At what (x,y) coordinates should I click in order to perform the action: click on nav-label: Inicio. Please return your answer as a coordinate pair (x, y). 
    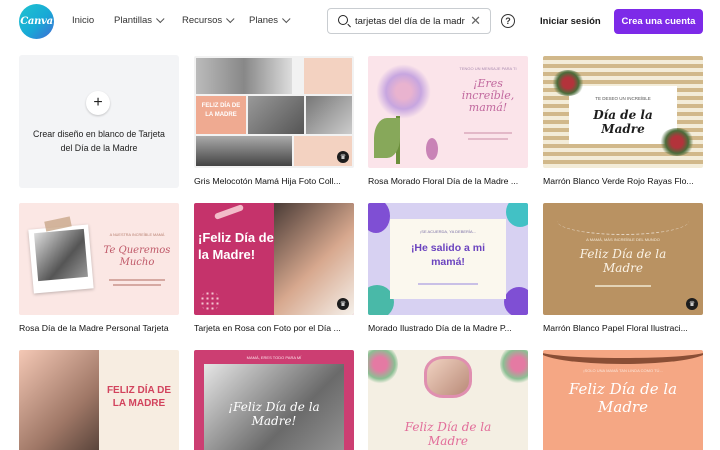
    Looking at the image, I should click on (83, 20).